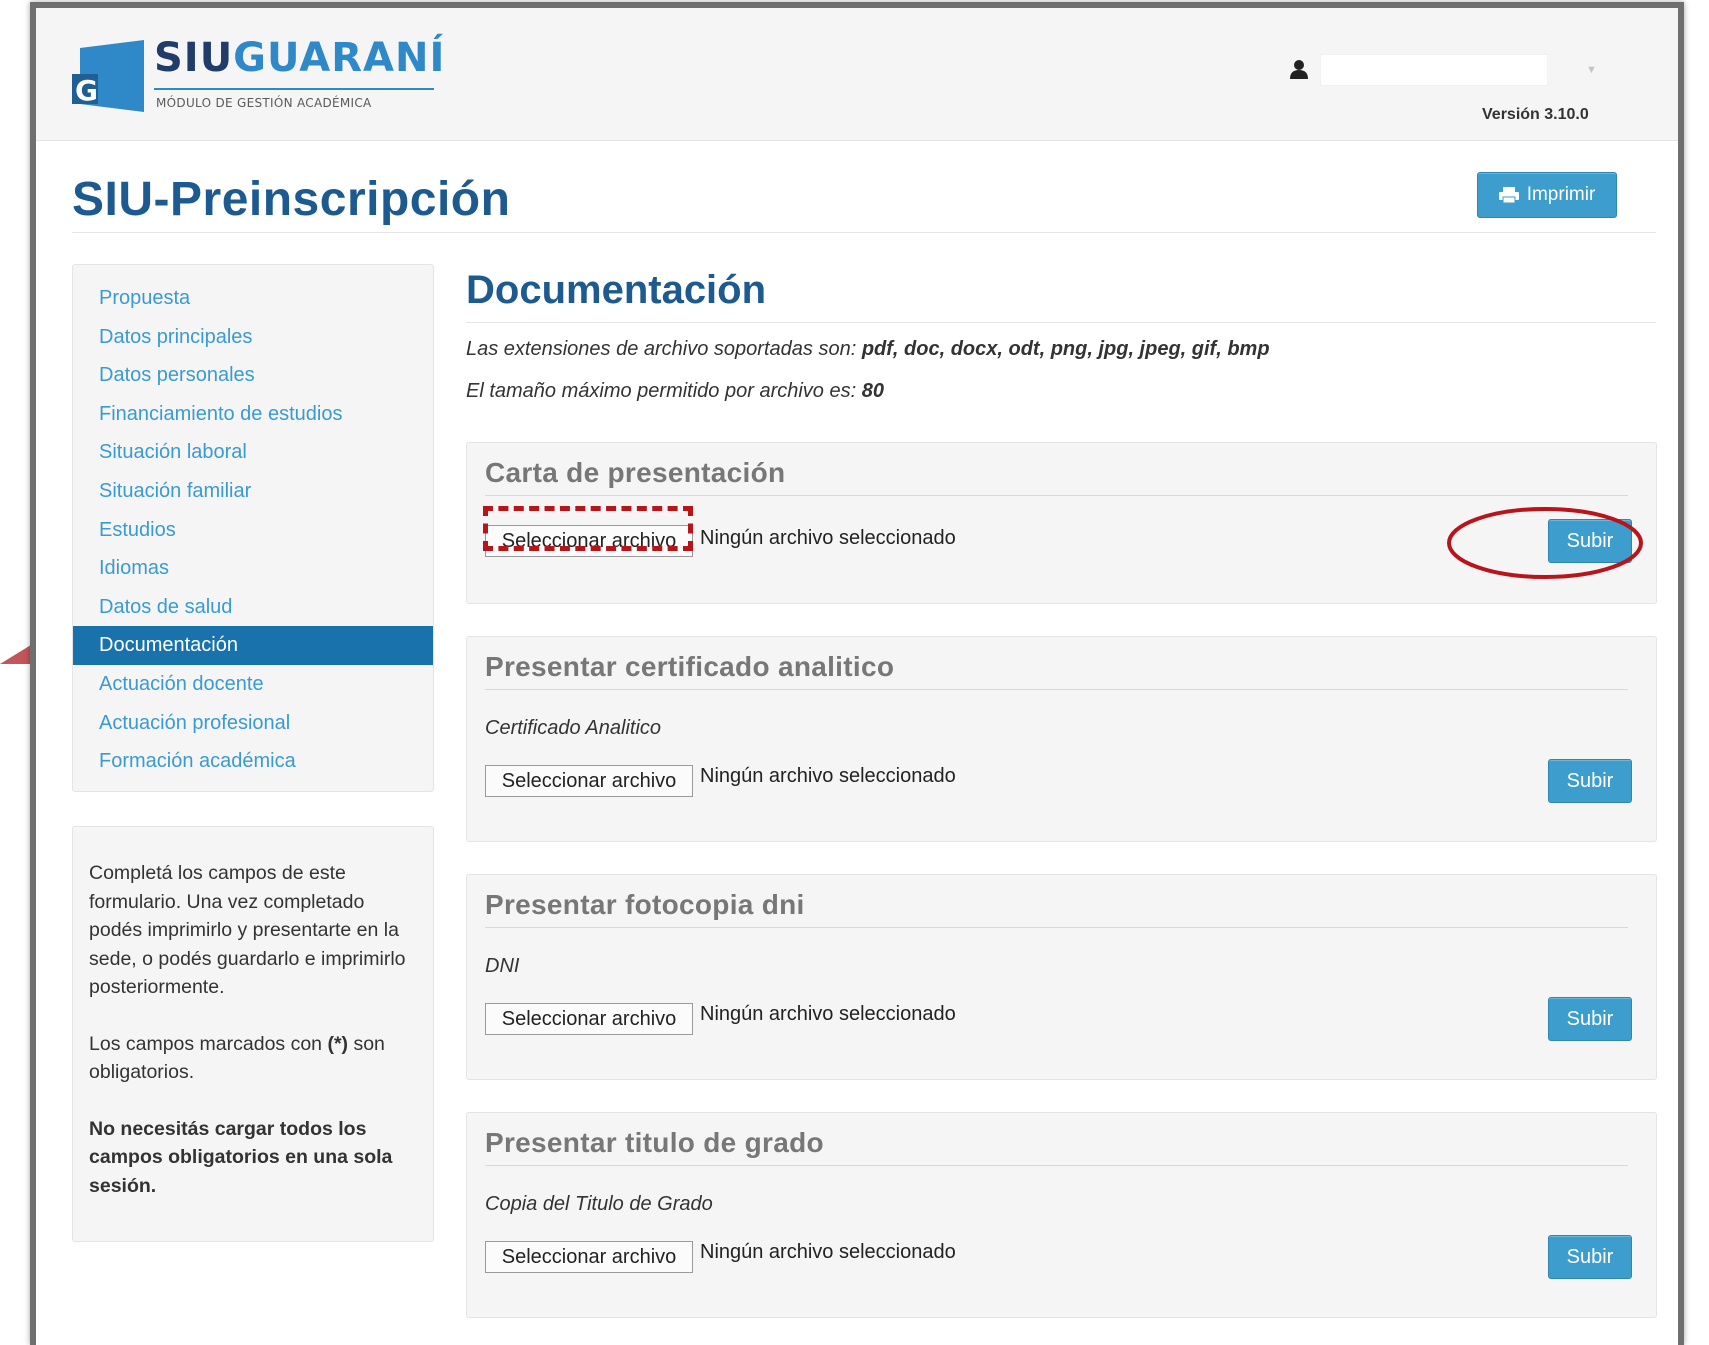 The width and height of the screenshot is (1709, 1345). What do you see at coordinates (291, 199) in the screenshot?
I see `page-title: SIU-Preinscripción` at bounding box center [291, 199].